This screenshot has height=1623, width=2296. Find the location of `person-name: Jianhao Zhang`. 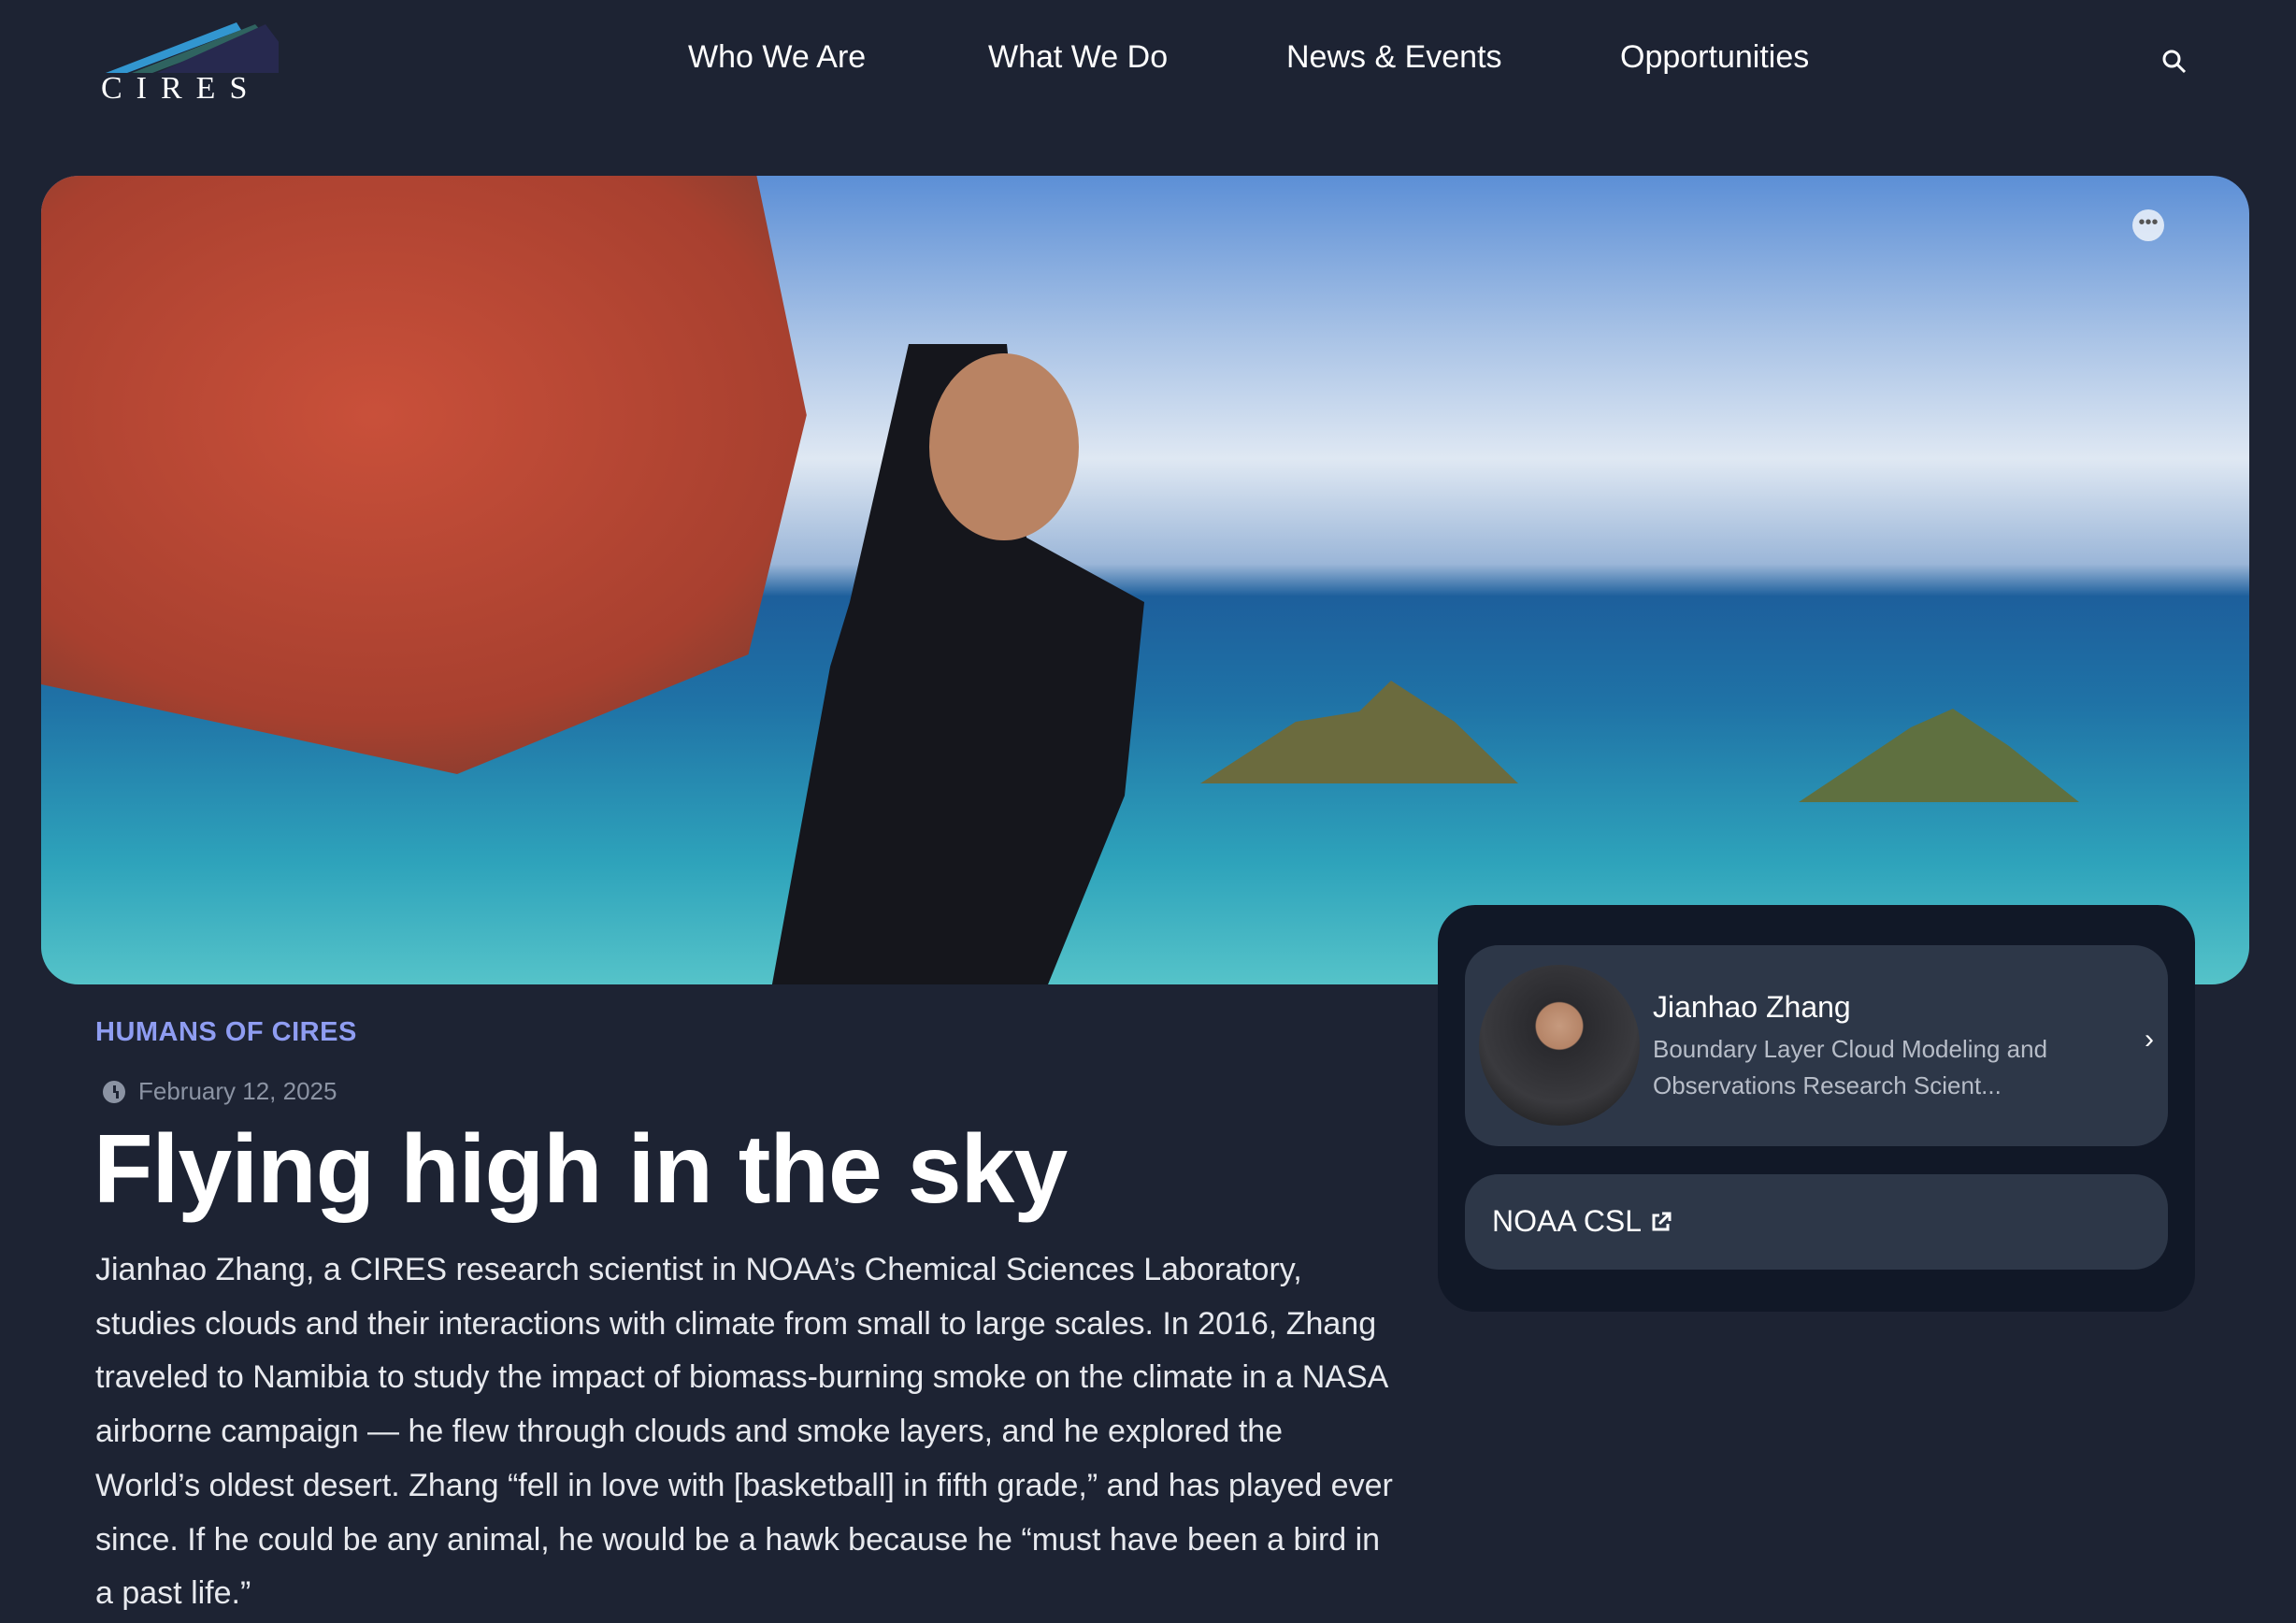

person-name: Jianhao Zhang is located at coordinates (1752, 1007).